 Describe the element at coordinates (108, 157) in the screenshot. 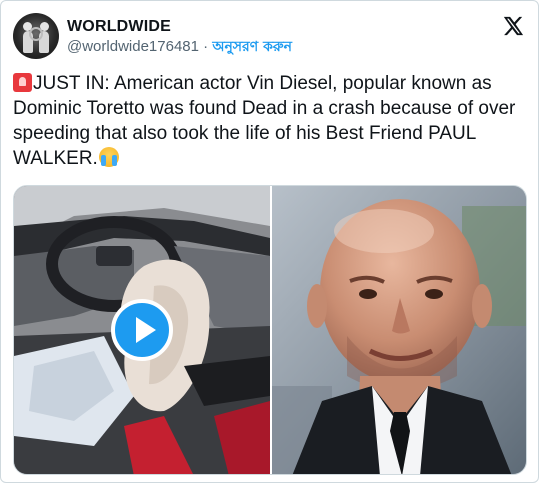

I see `crying-face-emoji-icon` at that location.